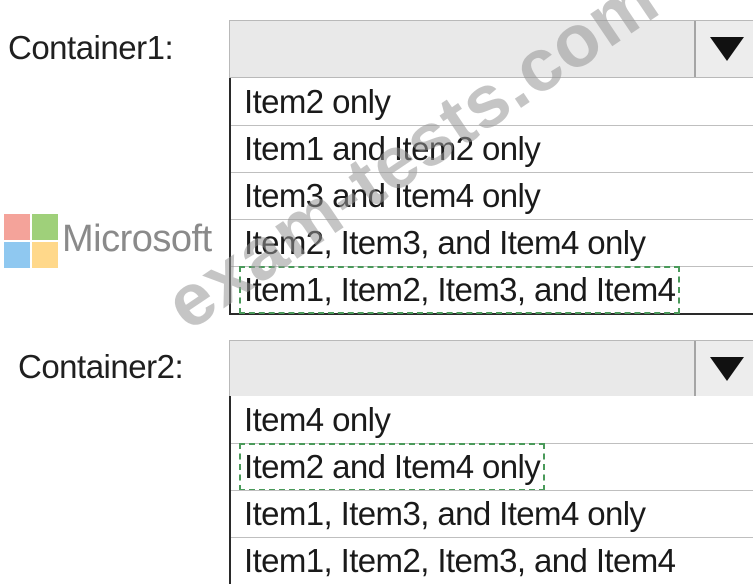 The height and width of the screenshot is (584, 753). I want to click on microsoft-watermark-text: Microsoft, so click(137, 239).